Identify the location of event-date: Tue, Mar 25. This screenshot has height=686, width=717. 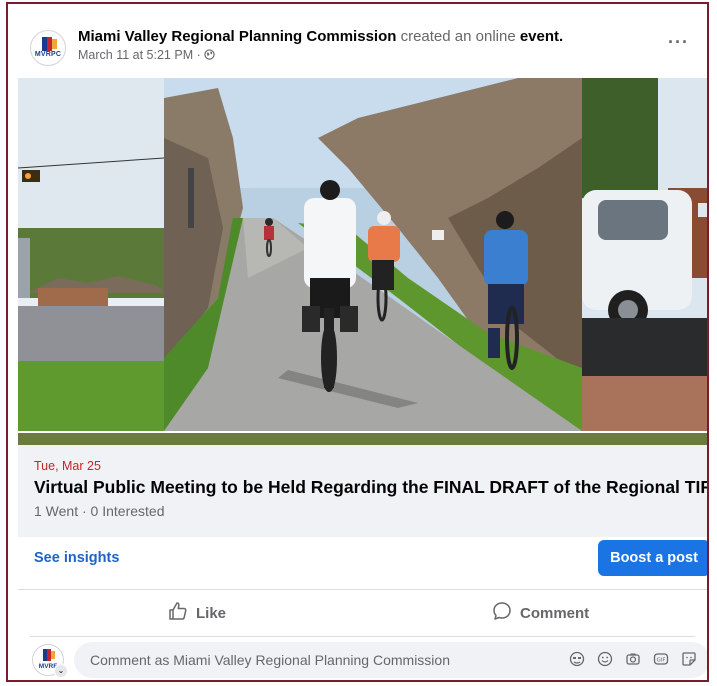
(67, 466).